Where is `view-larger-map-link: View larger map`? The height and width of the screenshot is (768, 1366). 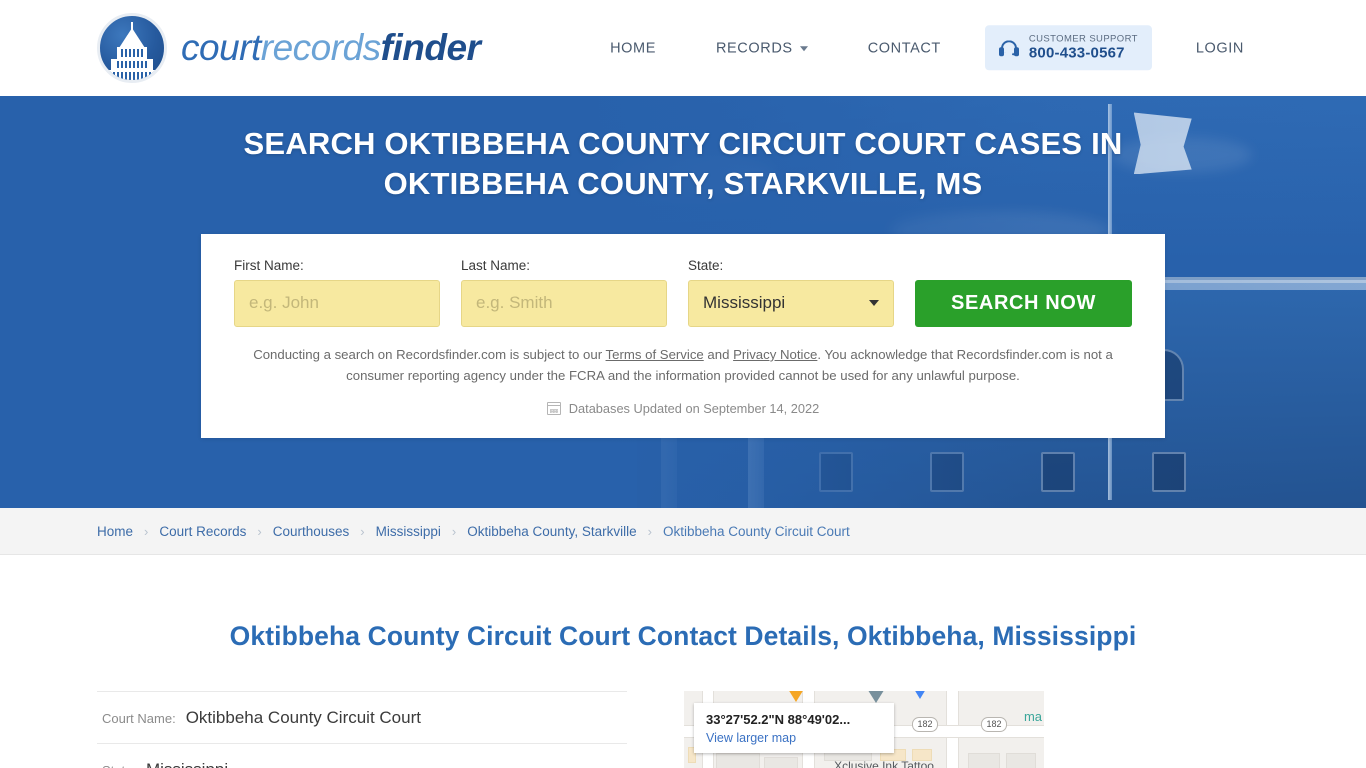
view-larger-map-link: View larger map is located at coordinates (794, 738).